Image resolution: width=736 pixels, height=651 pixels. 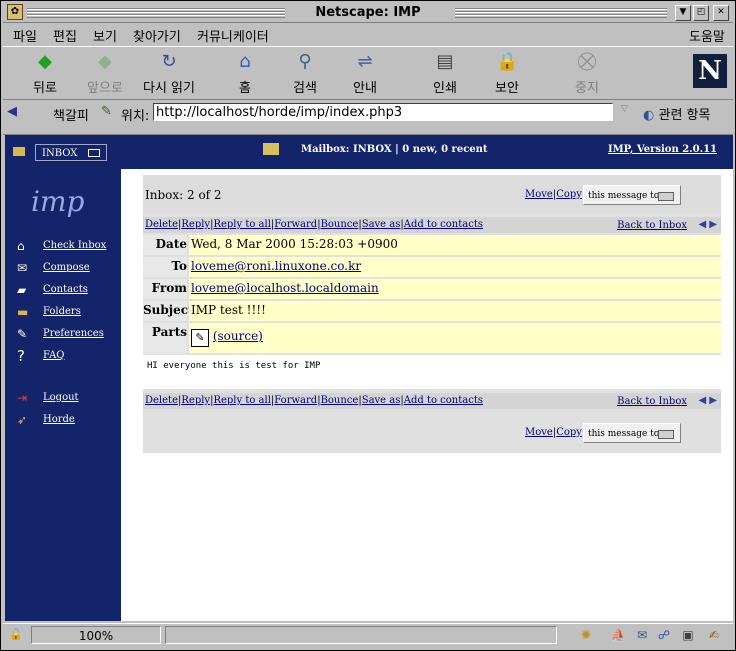 I want to click on close-button: ✕, so click(x=721, y=13).